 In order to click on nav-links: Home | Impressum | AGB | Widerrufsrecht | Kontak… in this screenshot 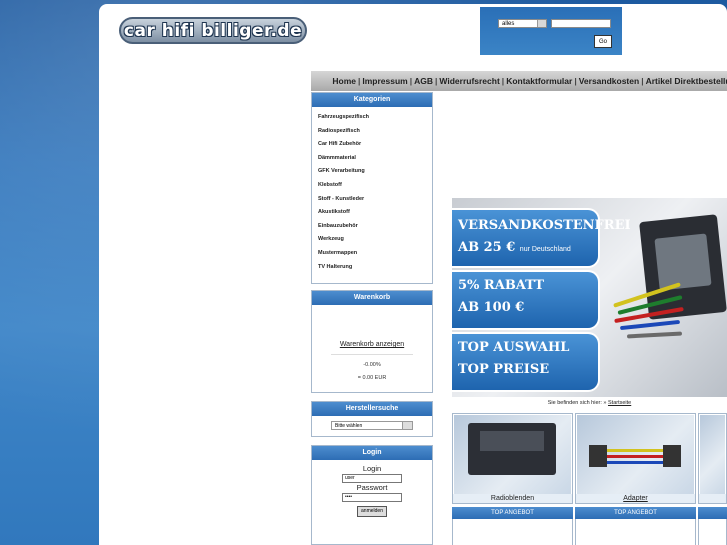, I will do `click(529, 81)`.